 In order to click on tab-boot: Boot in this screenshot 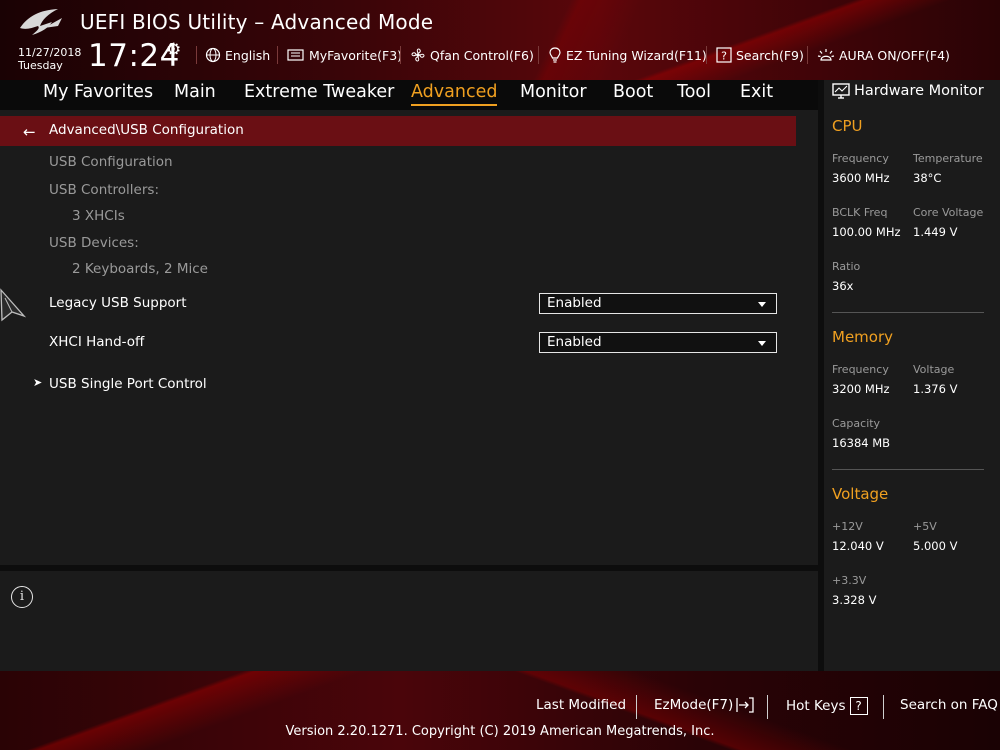, I will do `click(633, 93)`.